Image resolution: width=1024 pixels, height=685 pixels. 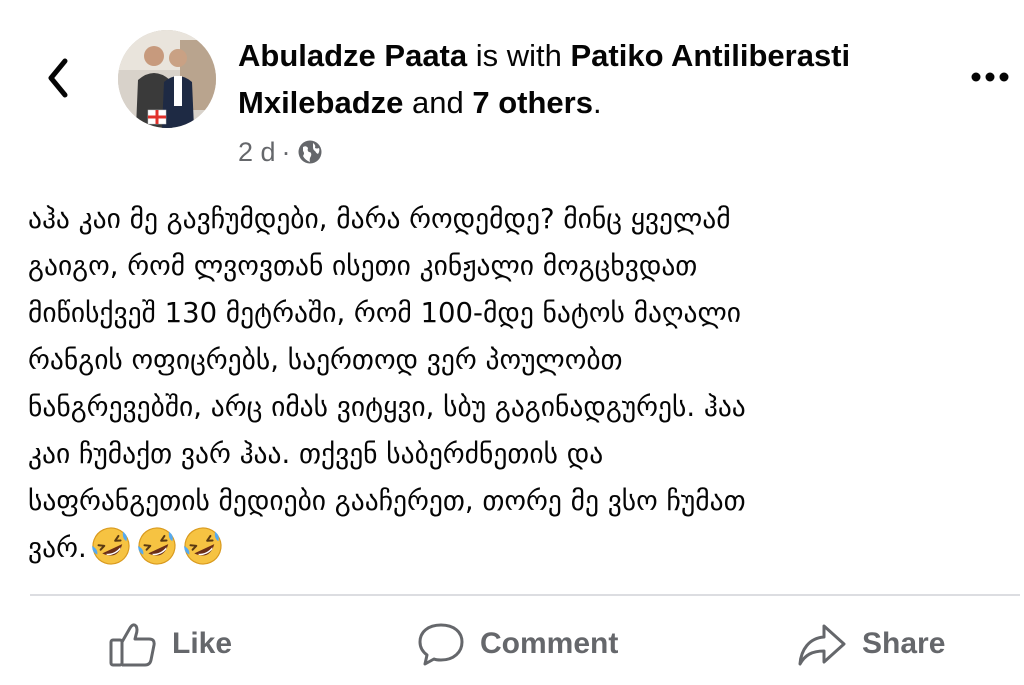 What do you see at coordinates (316, 454) in the screenshot?
I see `post-line: კაი ჩუმაქთ ვარ ჰაა. თქვენ საბერძნეთის და` at bounding box center [316, 454].